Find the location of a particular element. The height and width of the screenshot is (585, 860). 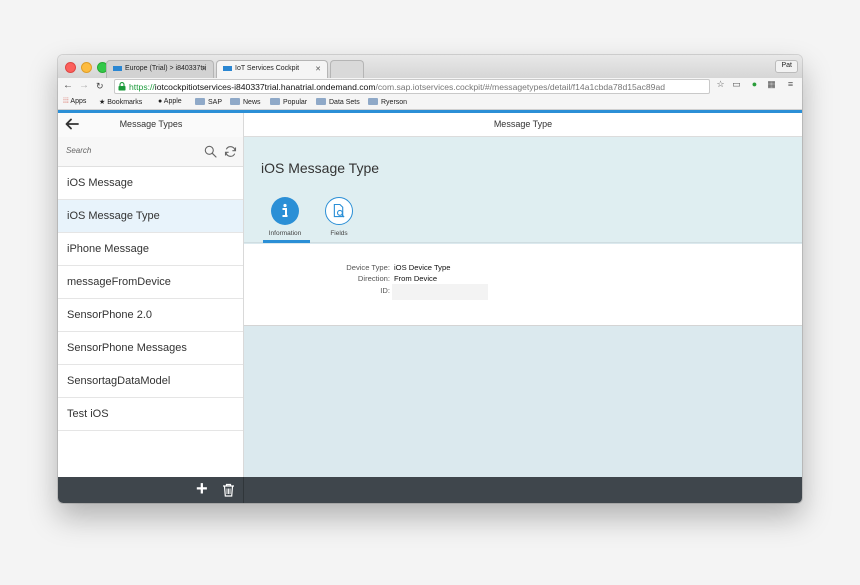

list-item: SensorPhone 2.0 is located at coordinates (150, 315).